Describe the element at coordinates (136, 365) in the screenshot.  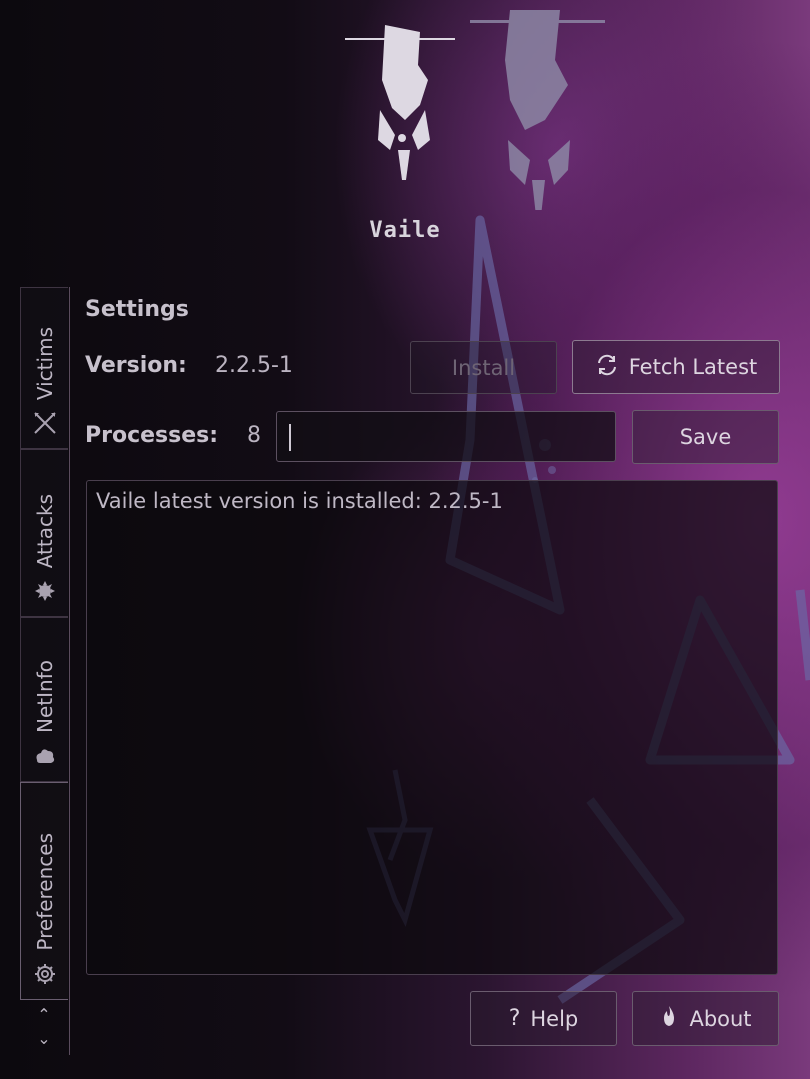
I see `version-label: Version:` at that location.